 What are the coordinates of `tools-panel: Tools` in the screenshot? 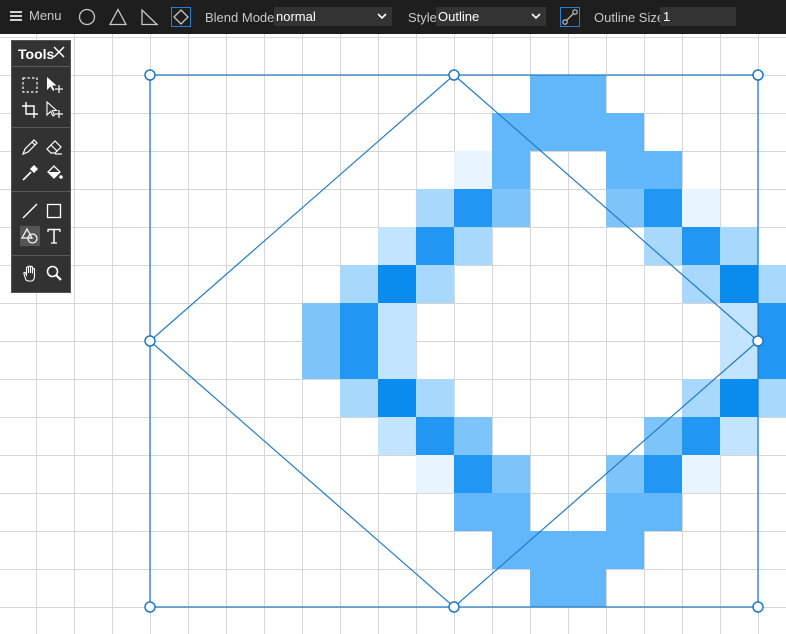 It's located at (41, 166).